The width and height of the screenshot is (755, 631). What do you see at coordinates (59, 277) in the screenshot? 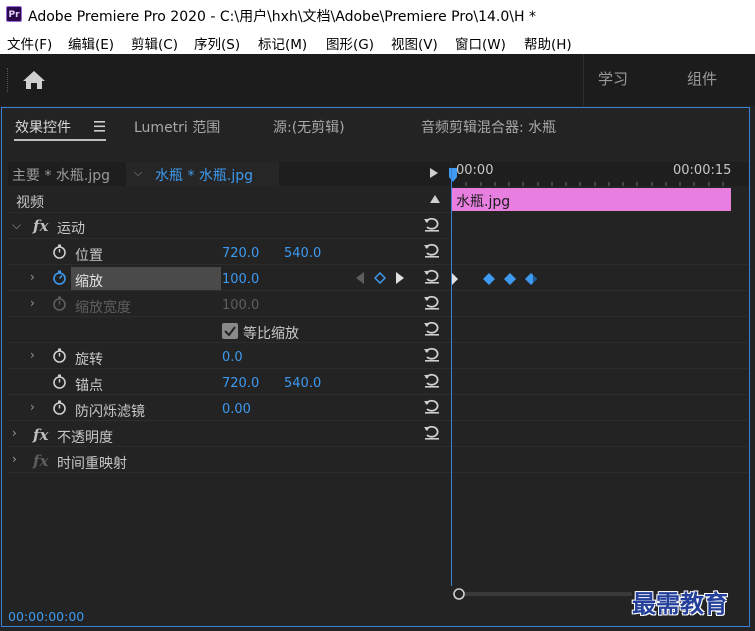
I see `stopwatch-active-icon` at bounding box center [59, 277].